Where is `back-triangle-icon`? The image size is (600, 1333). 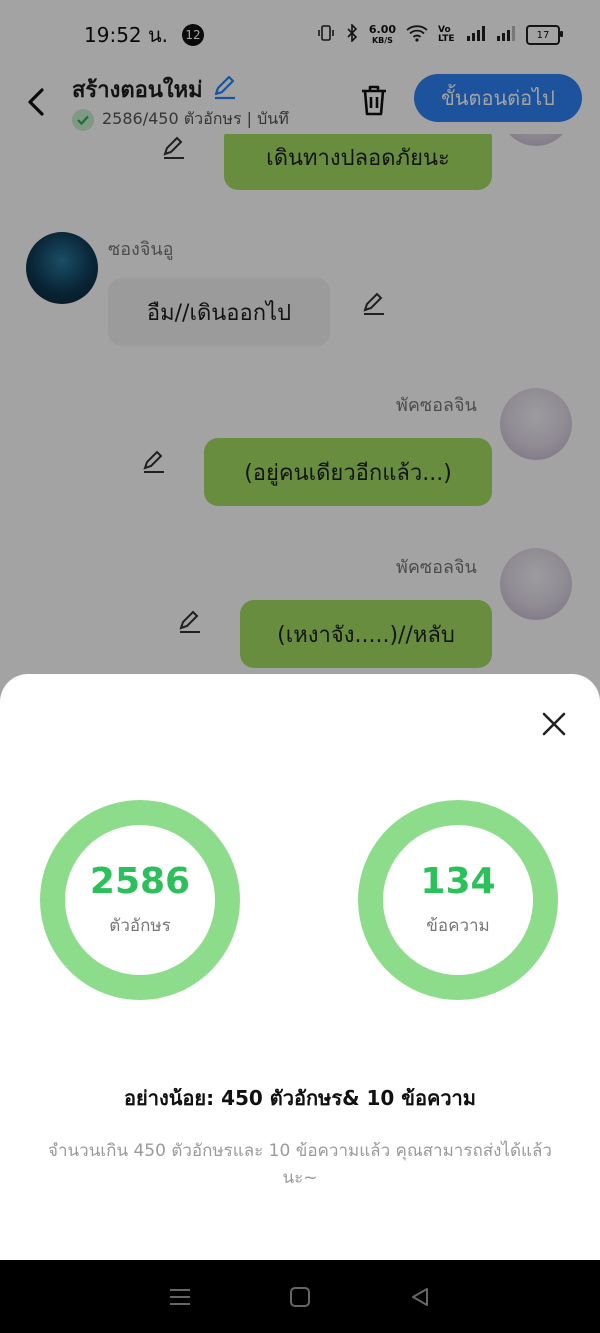
back-triangle-icon is located at coordinates (420, 1296).